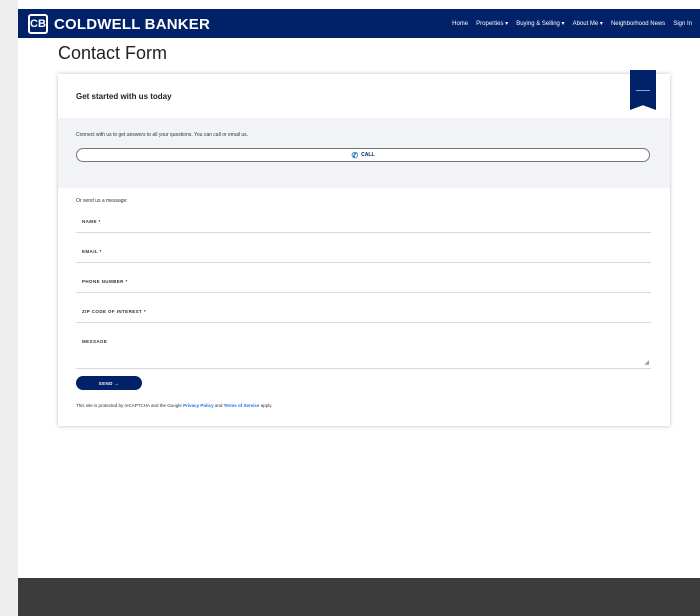  Describe the element at coordinates (95, 341) in the screenshot. I see `message-field-label: MESSAGE` at that location.